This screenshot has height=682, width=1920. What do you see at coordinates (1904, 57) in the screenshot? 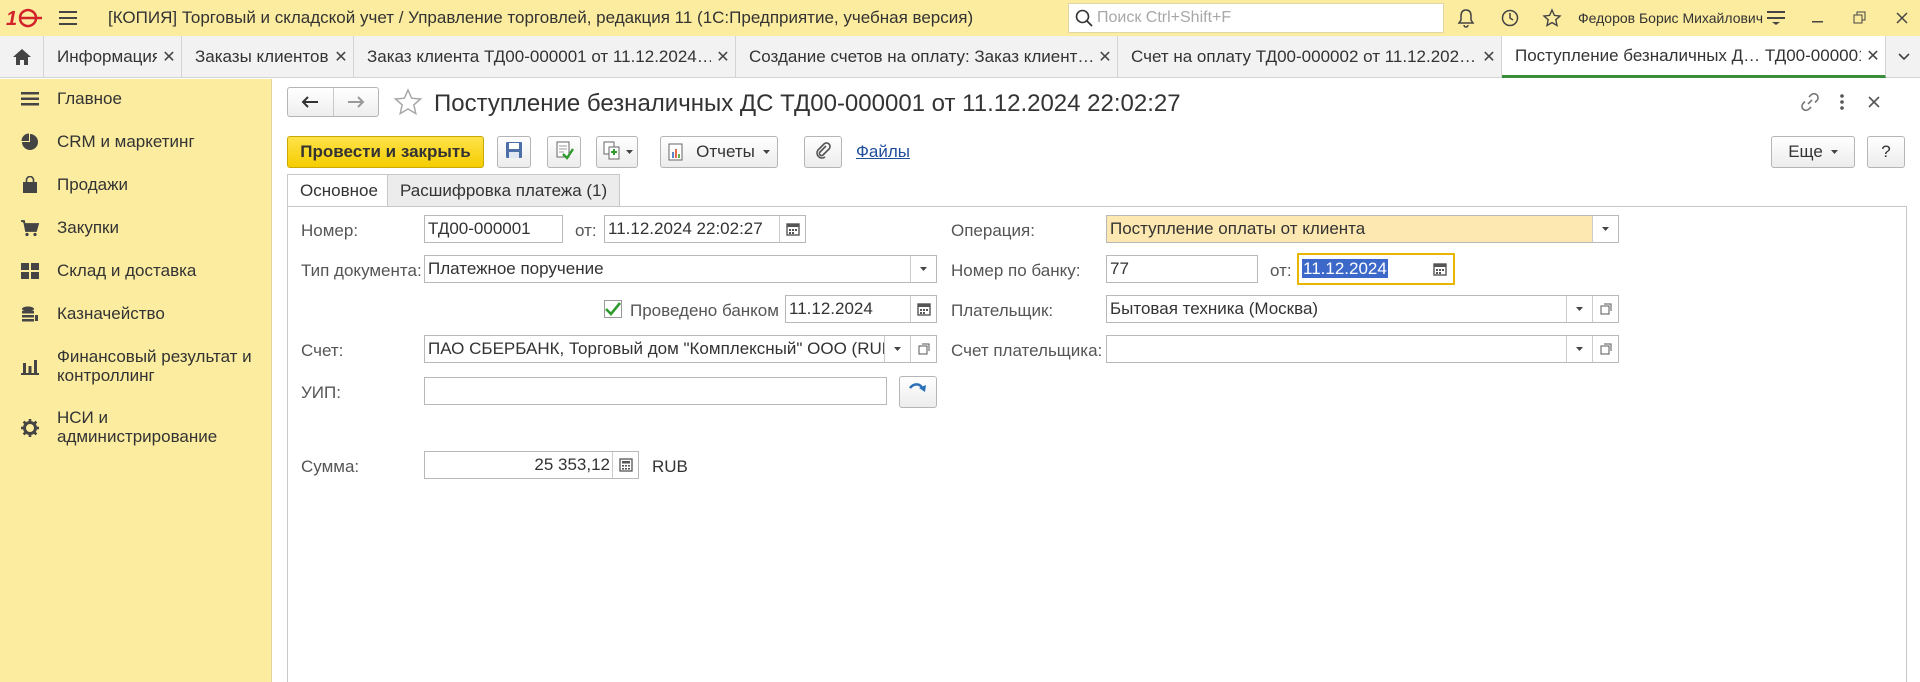
I see `chevron-down-icon` at bounding box center [1904, 57].